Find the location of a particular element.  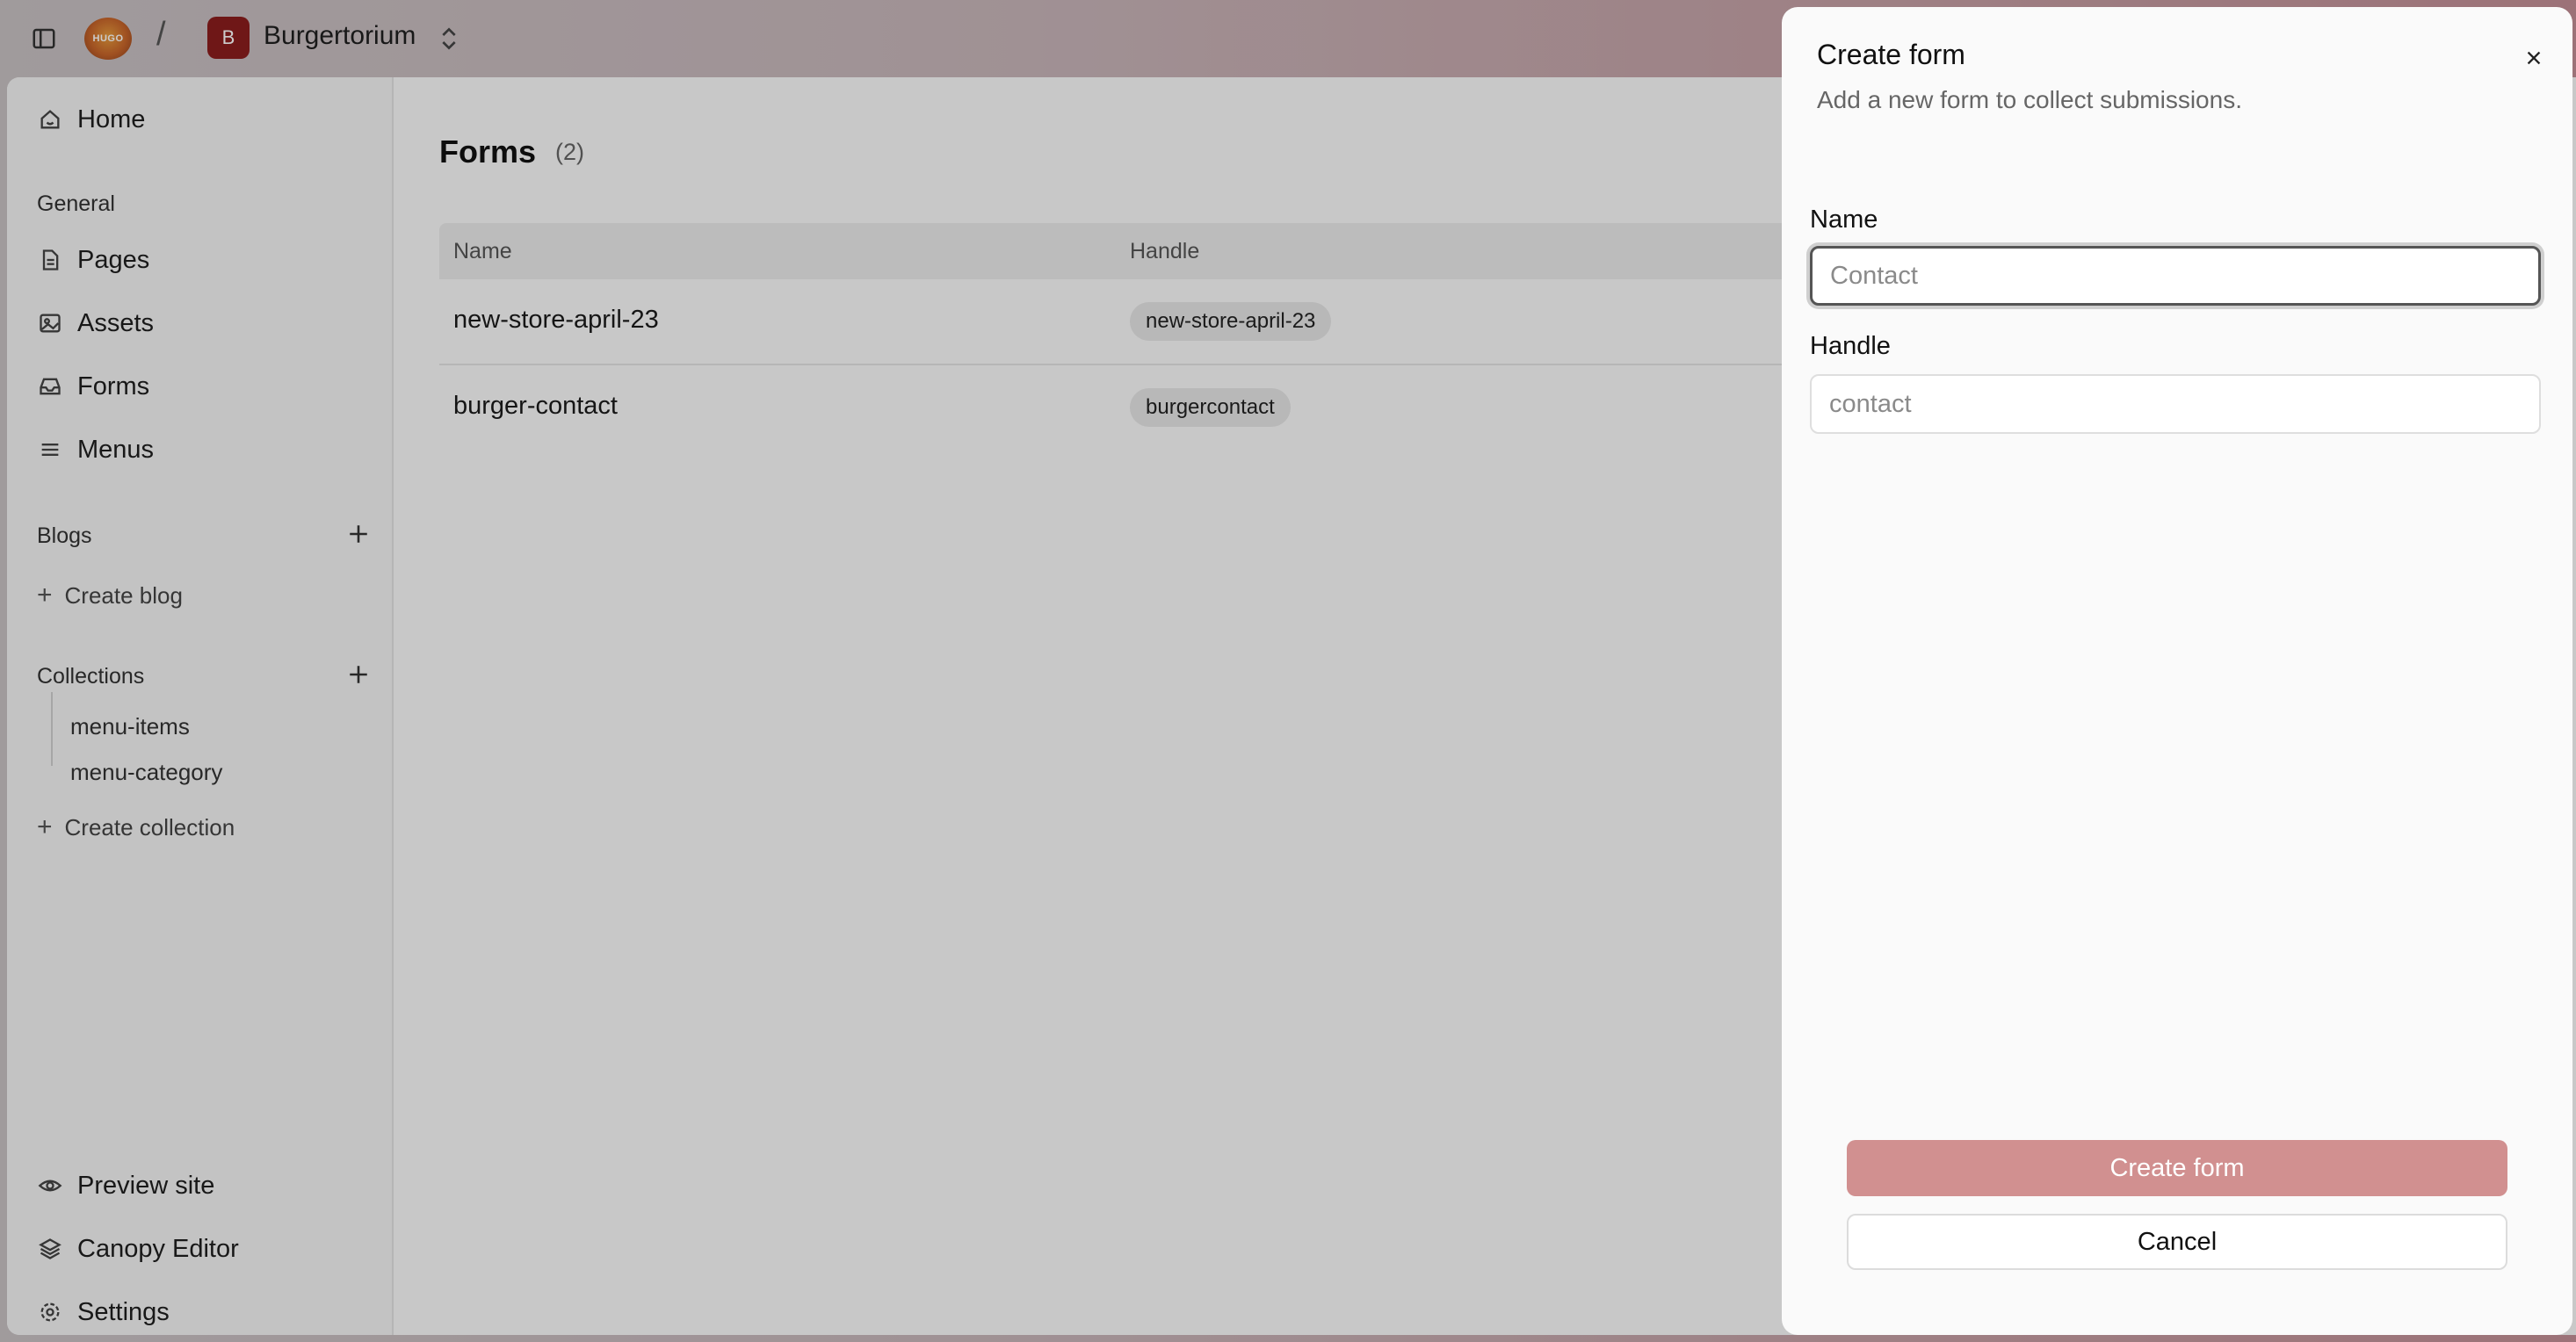

dialog-subtitle: Add a new form to collect submissions. is located at coordinates (2029, 99).